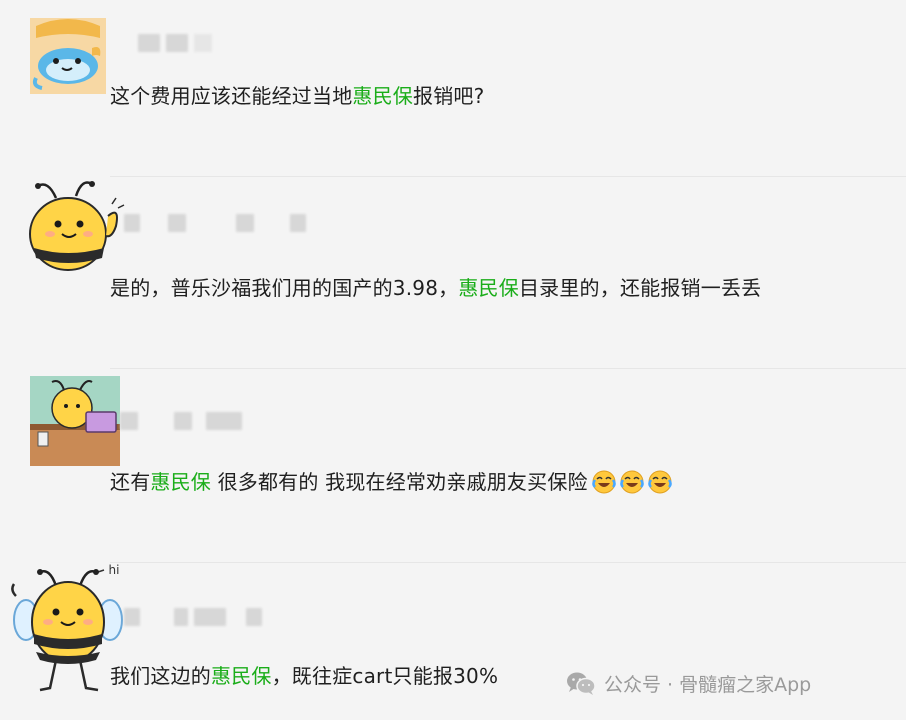  What do you see at coordinates (114, 570) in the screenshot?
I see `svg-text: hi` at bounding box center [114, 570].